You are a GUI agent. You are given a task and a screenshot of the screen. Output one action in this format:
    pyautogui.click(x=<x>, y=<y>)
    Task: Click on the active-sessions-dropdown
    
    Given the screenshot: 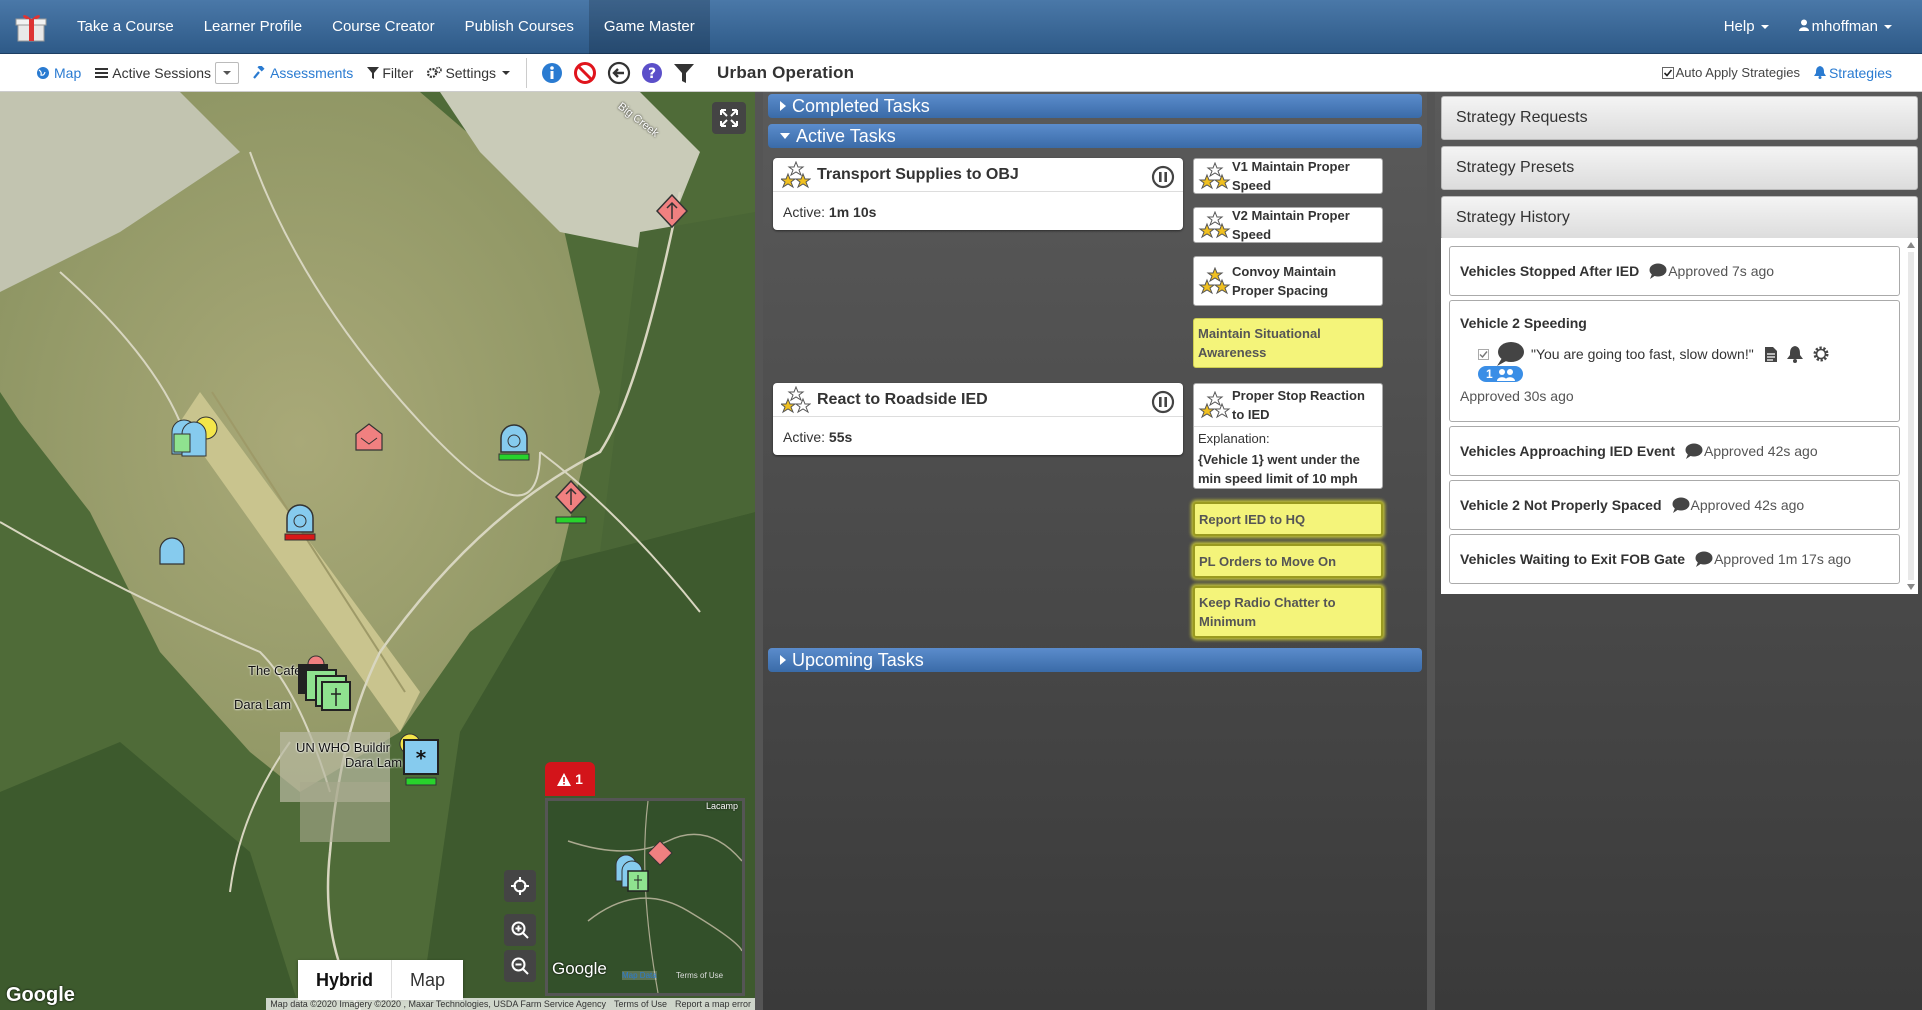 What is the action you would take?
    pyautogui.click(x=227, y=72)
    